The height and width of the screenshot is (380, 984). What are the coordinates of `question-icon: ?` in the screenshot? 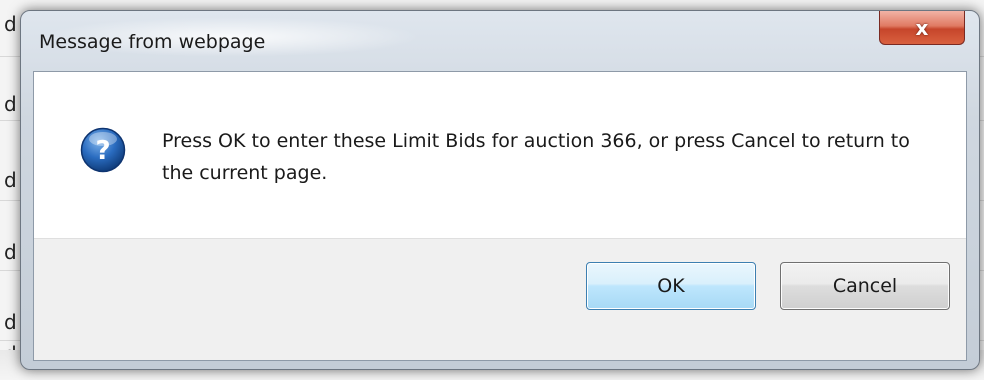 It's located at (103, 150).